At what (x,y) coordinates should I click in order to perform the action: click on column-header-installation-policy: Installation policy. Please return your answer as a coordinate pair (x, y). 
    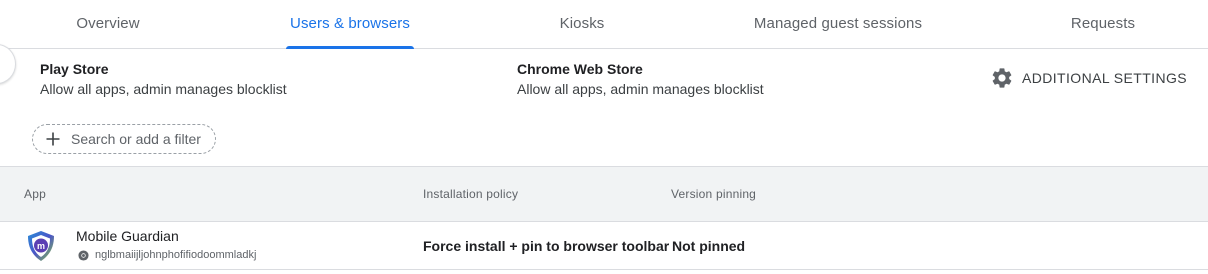
    Looking at the image, I should click on (470, 194).